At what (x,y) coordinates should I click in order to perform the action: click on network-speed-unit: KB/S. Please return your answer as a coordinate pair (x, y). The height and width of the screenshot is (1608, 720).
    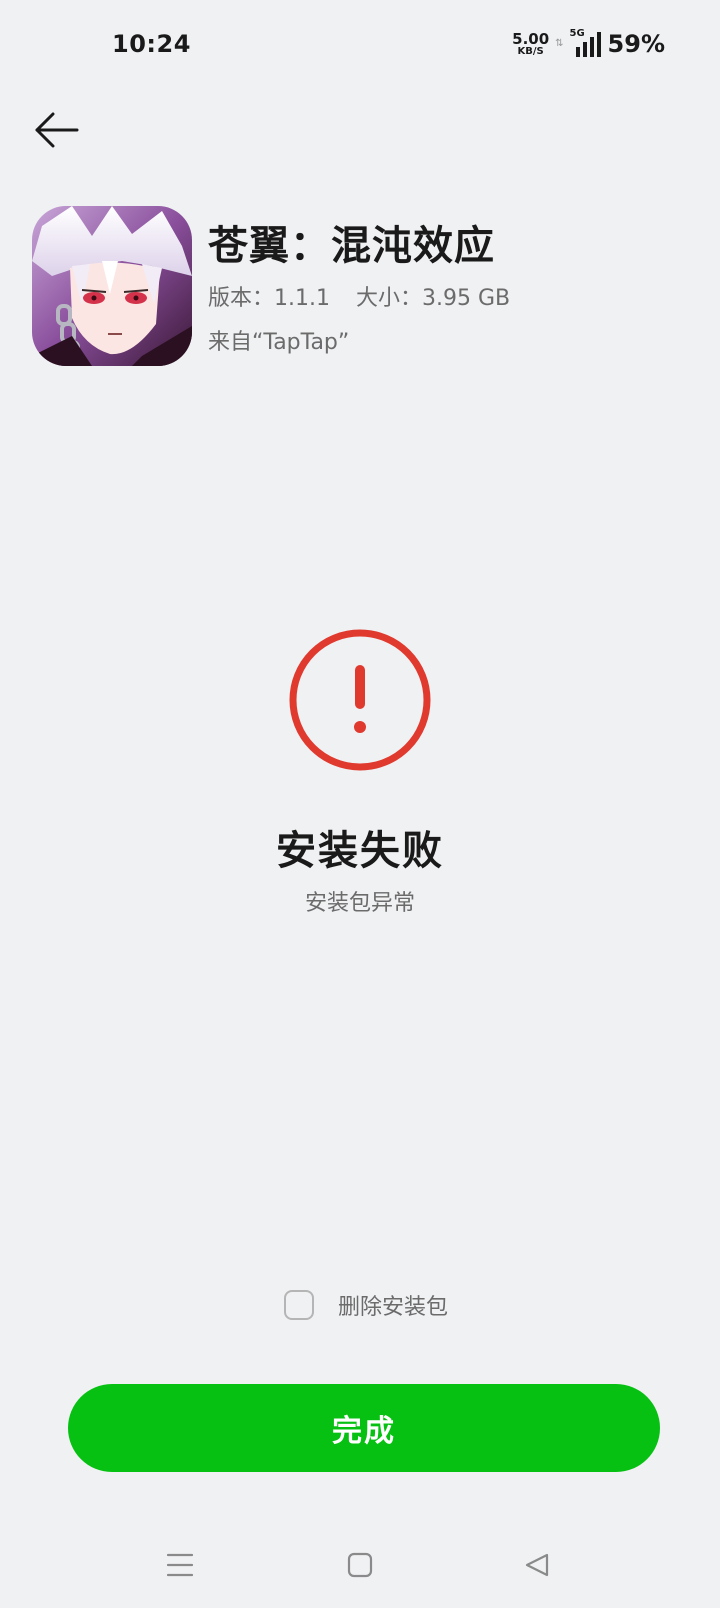
    Looking at the image, I should click on (530, 51).